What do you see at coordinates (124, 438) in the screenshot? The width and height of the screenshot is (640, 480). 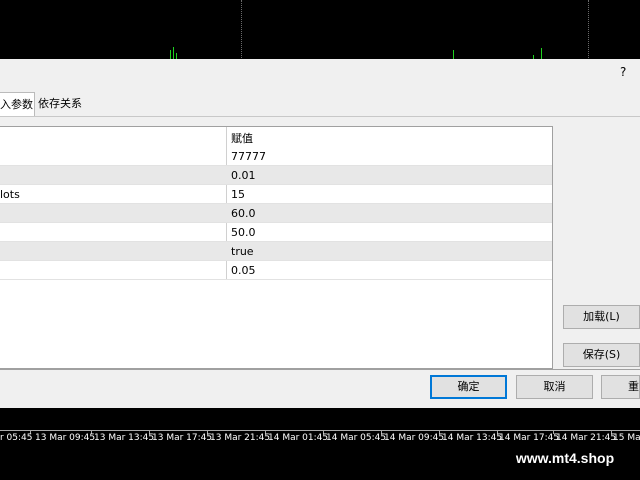 I see `time-tick-label: 13 Mar 13:45` at bounding box center [124, 438].